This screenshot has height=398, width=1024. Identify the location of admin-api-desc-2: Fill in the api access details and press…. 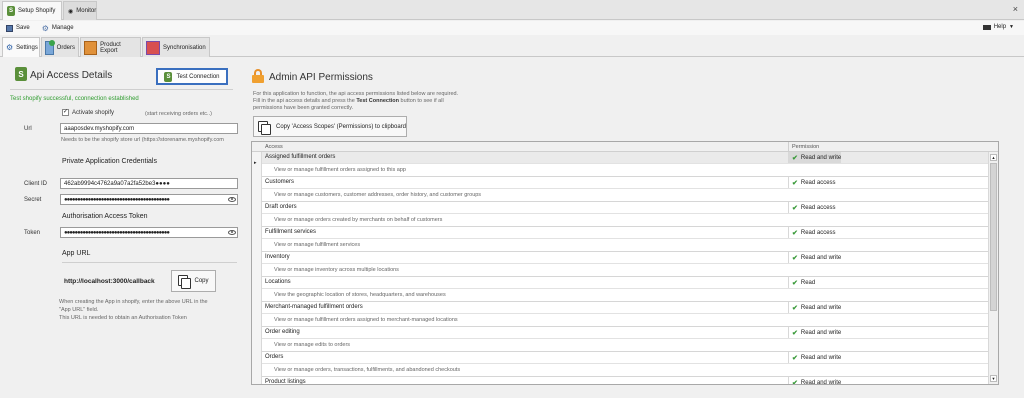
(348, 101).